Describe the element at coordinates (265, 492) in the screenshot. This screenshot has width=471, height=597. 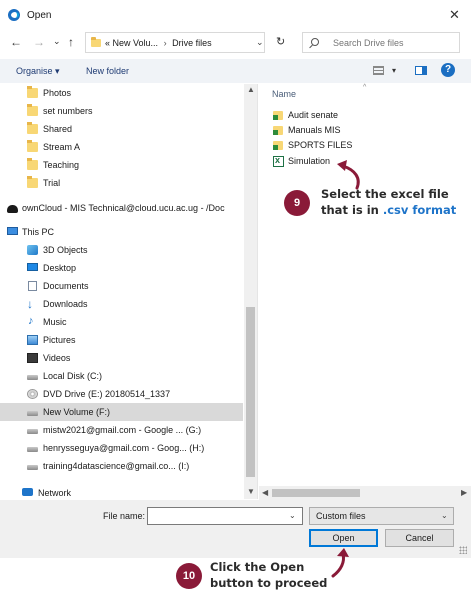
I see `scroll-left-icon: ◀` at that location.